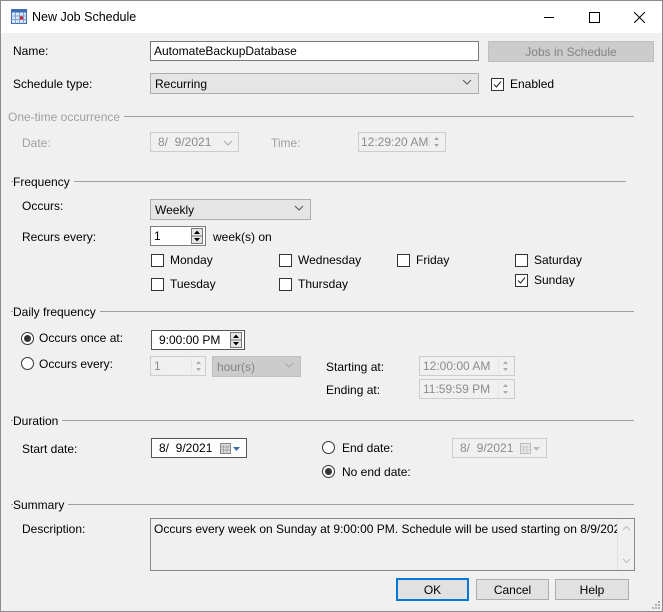  Describe the element at coordinates (157, 366) in the screenshot. I see `occurs-every-value: 1` at that location.